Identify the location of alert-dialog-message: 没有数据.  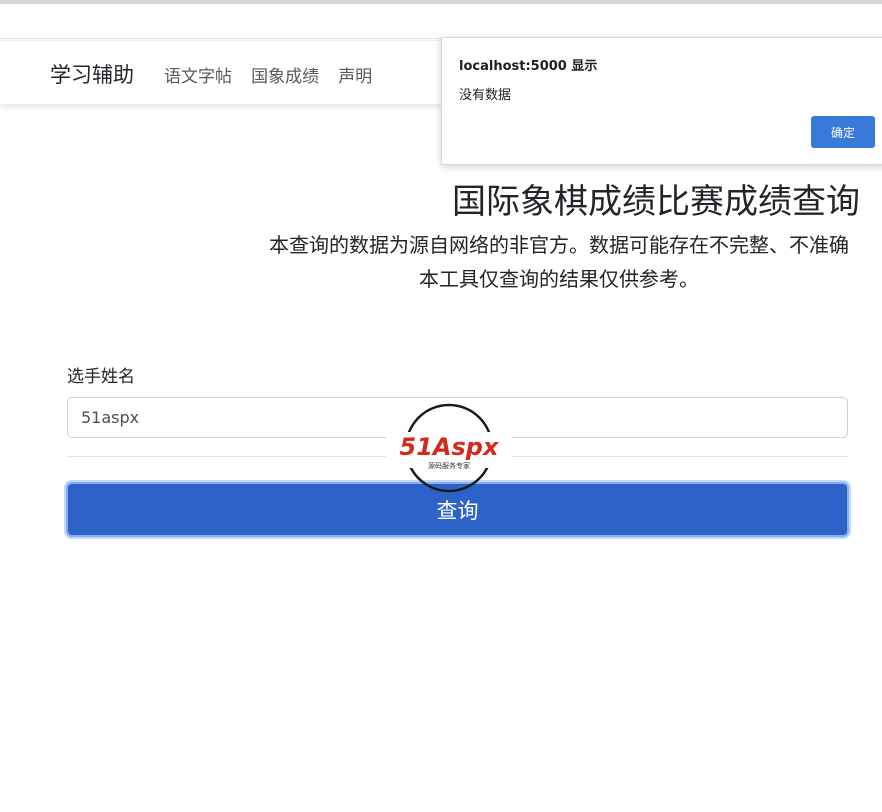
(485, 95).